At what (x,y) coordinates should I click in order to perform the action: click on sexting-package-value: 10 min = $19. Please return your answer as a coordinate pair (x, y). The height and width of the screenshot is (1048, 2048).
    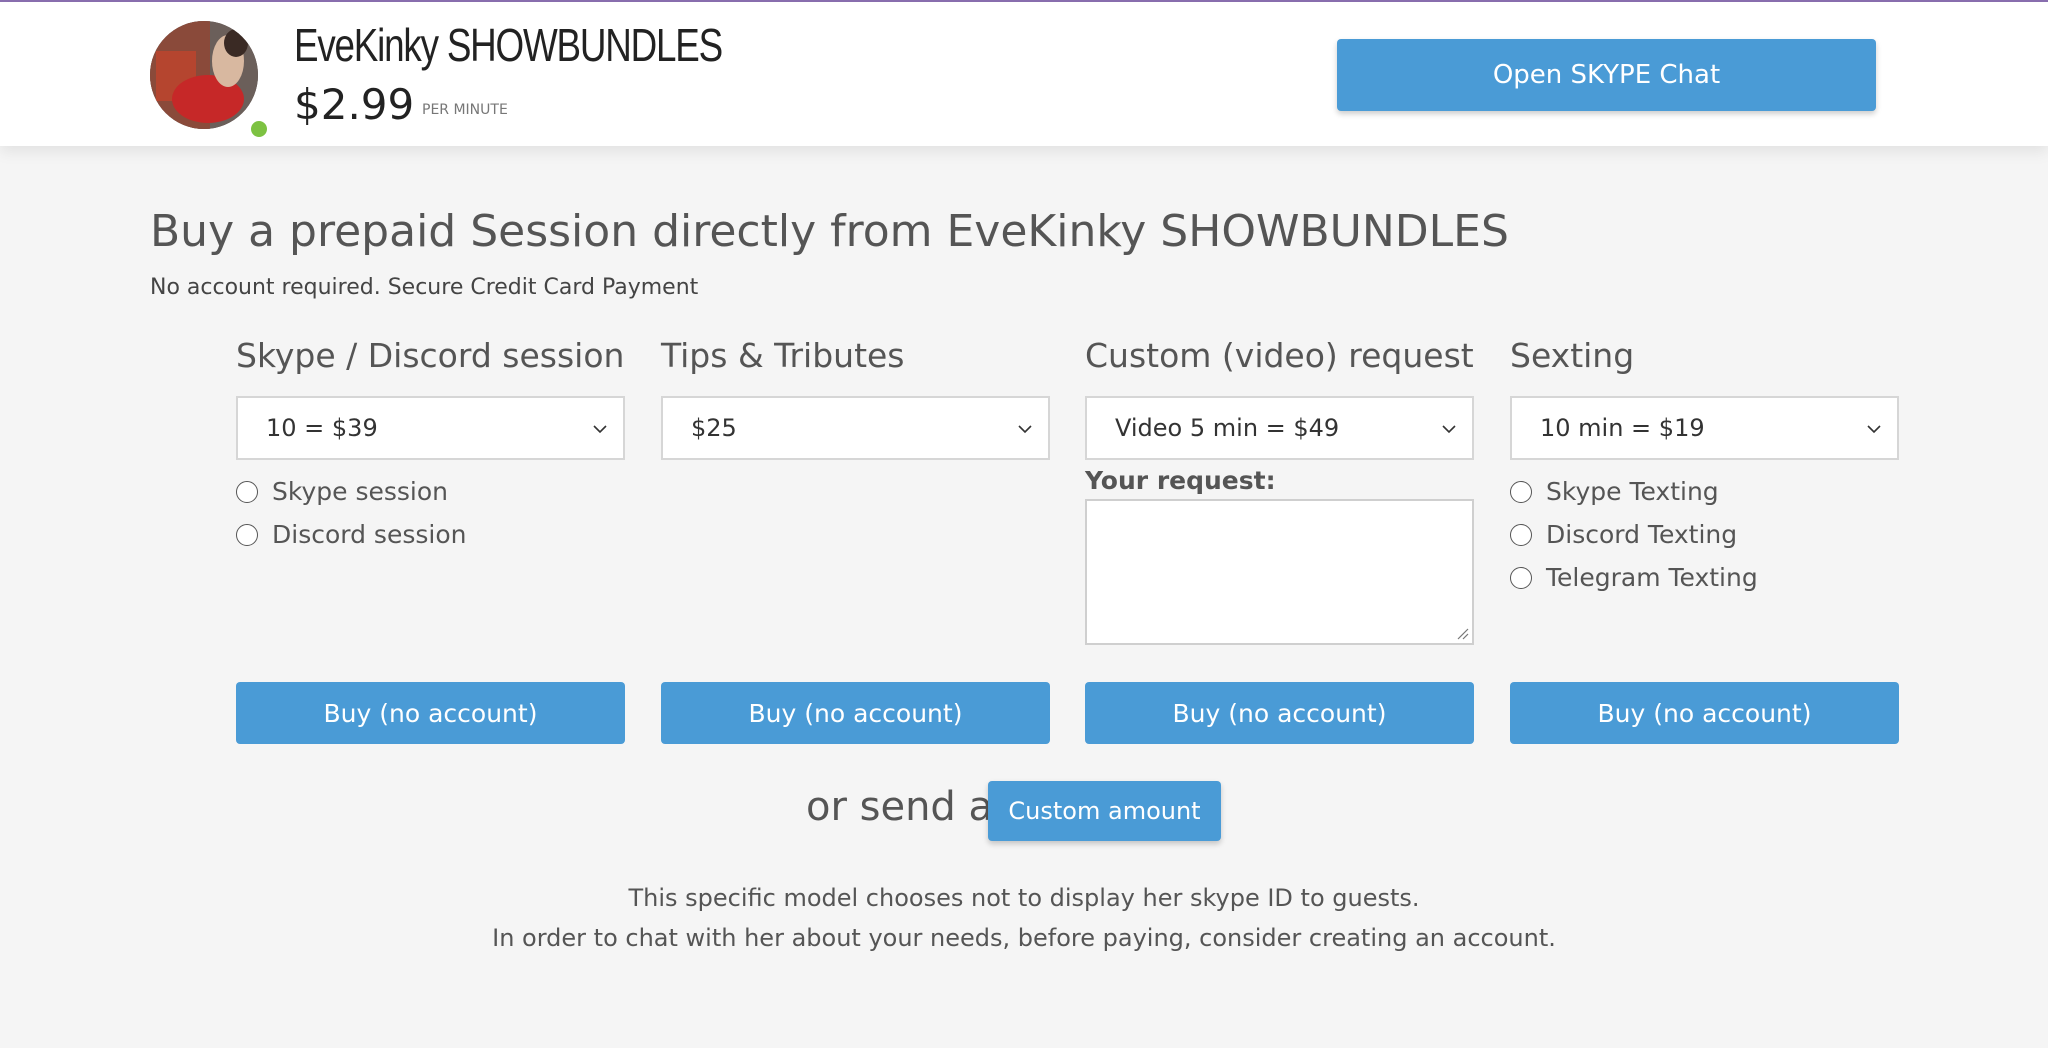
    Looking at the image, I should click on (1622, 428).